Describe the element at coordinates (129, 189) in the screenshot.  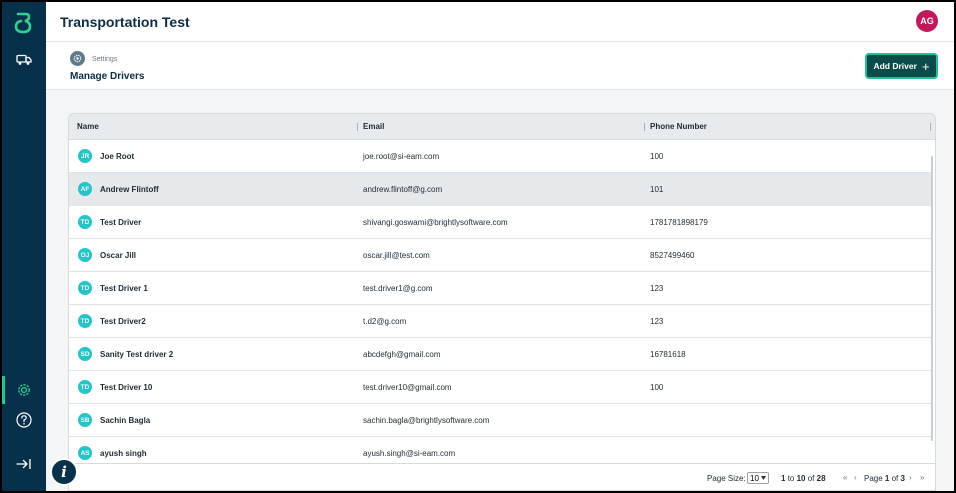
I see `driver-name: Andrew Flintoff` at that location.